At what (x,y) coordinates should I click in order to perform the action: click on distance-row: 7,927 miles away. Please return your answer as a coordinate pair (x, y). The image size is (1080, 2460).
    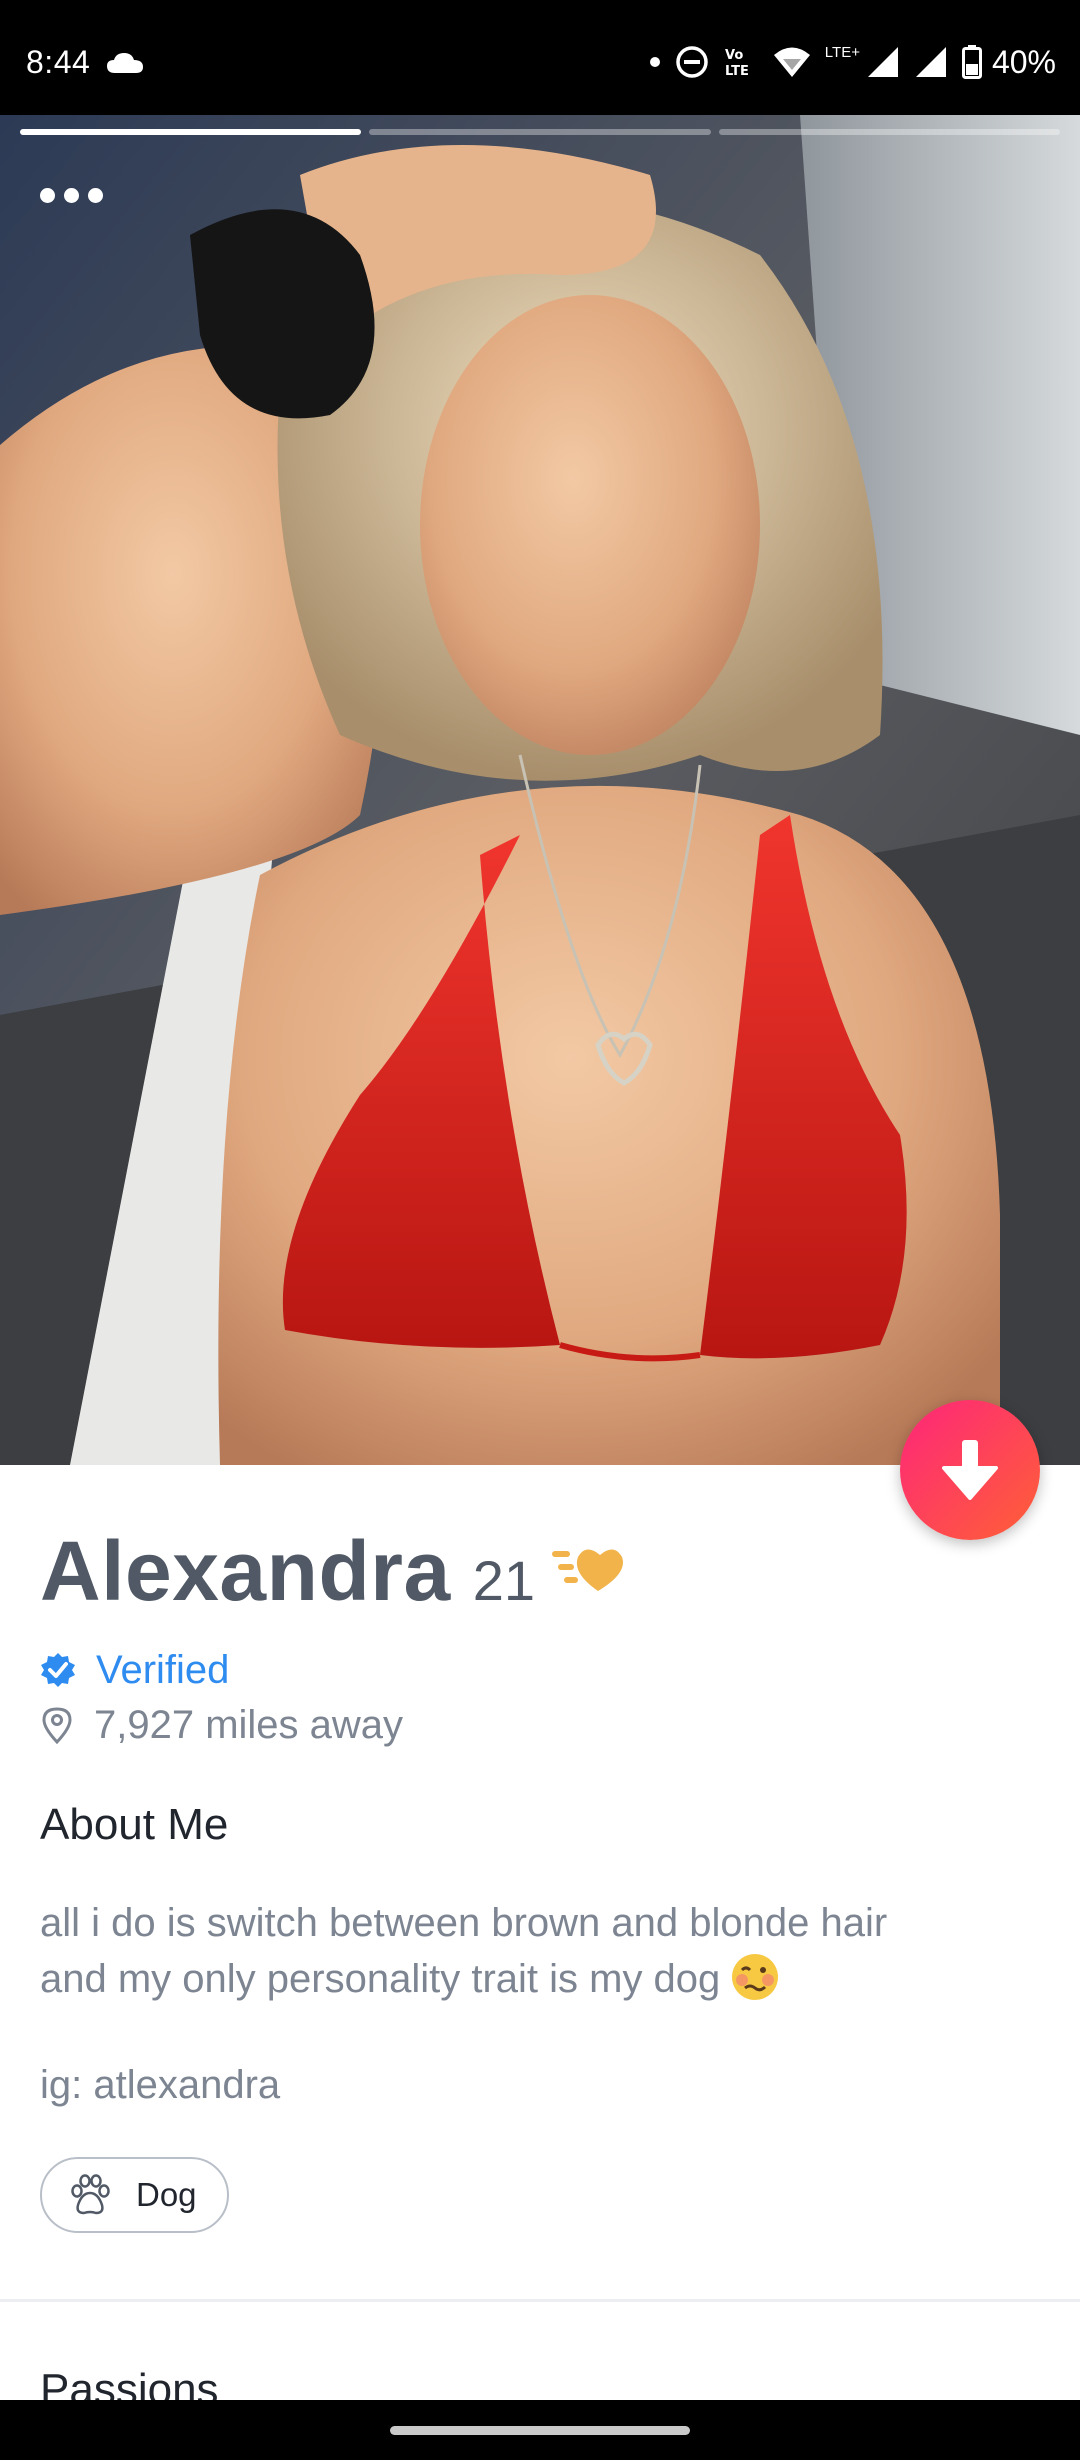
    Looking at the image, I should click on (221, 1725).